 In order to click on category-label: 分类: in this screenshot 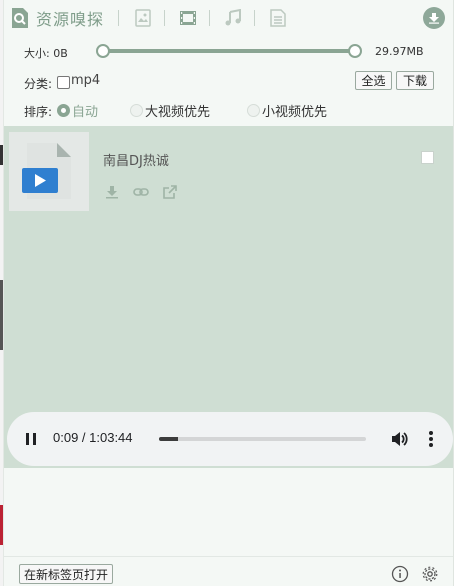, I will do `click(38, 84)`.